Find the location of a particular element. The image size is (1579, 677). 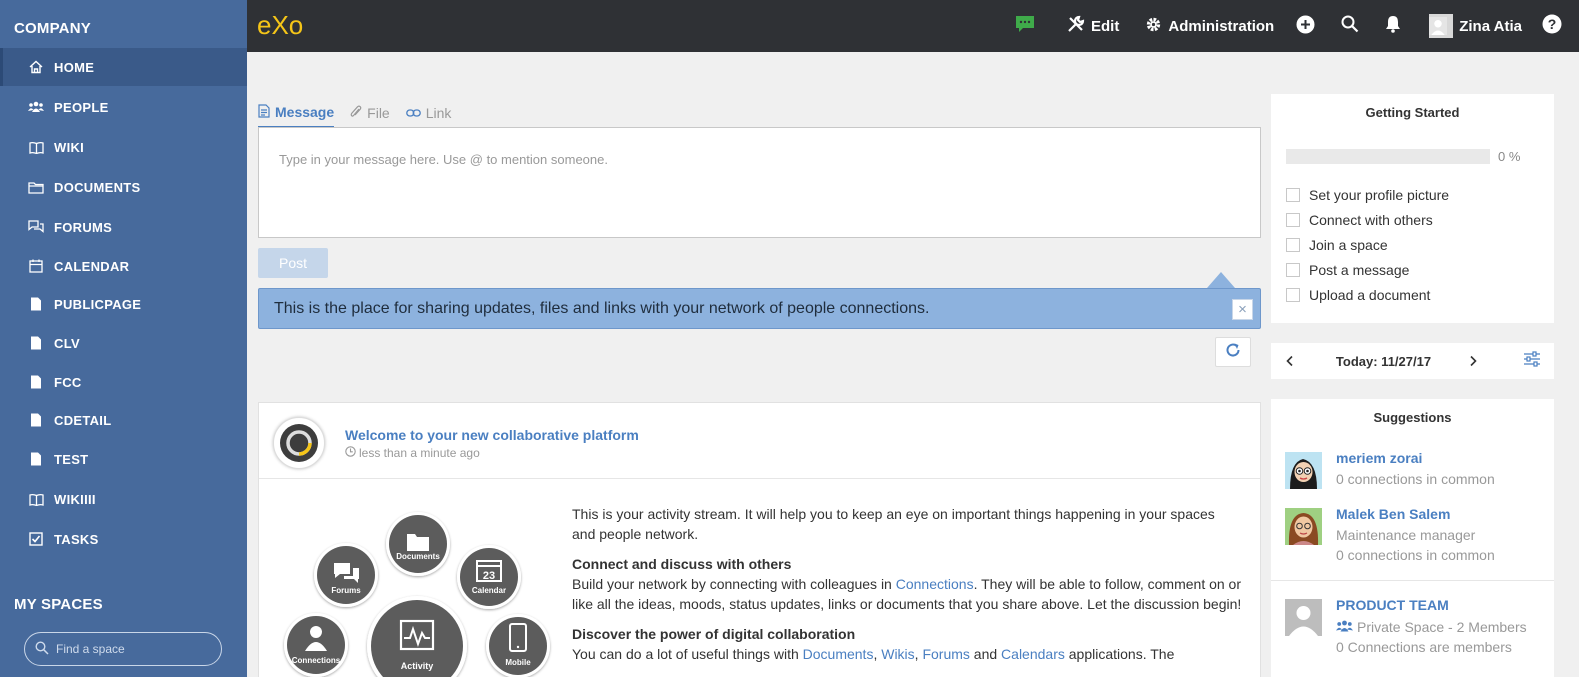

sidebar-item-forums: FORUMS is located at coordinates (123, 227).